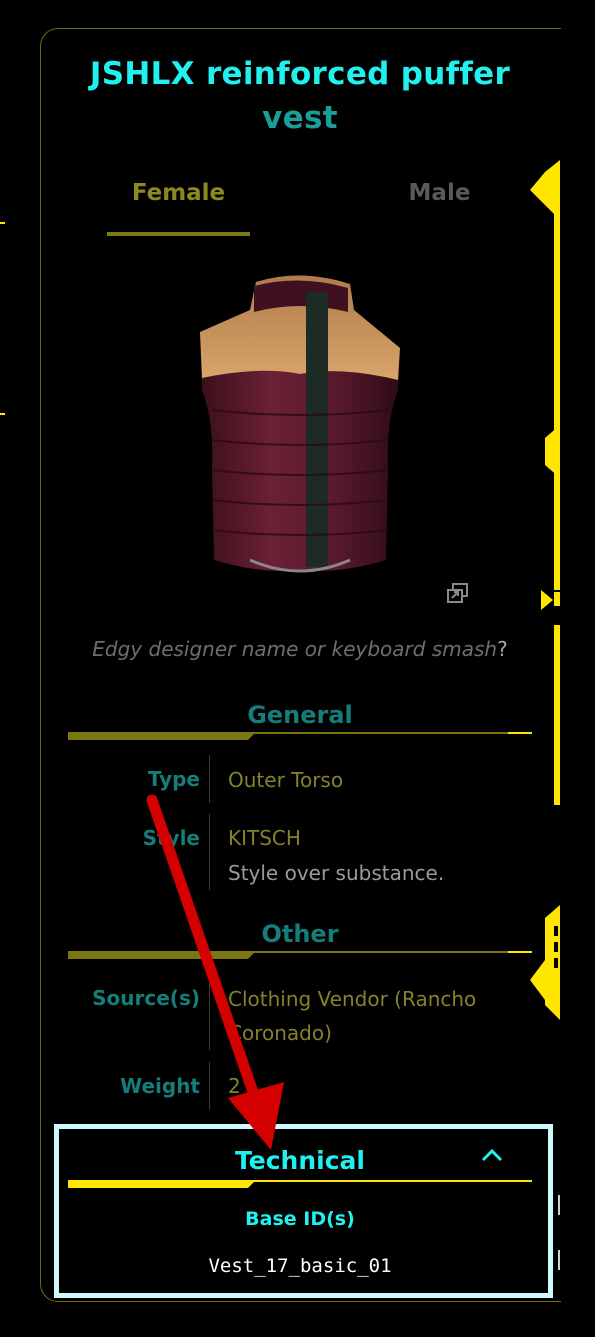 The width and height of the screenshot is (595, 1337). I want to click on title-line-1: JSHLX reinforced puffer, so click(300, 74).